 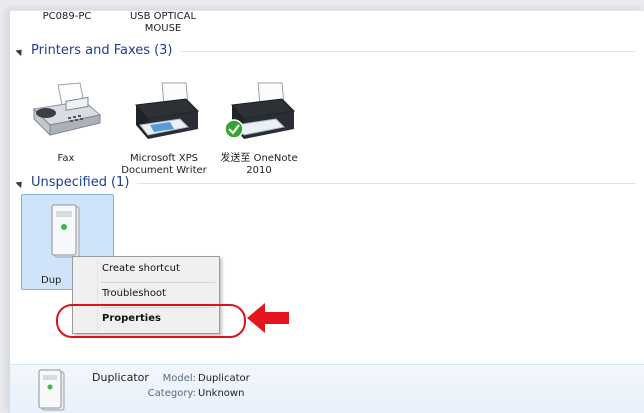 I want to click on printer-icon, so click(x=167, y=110).